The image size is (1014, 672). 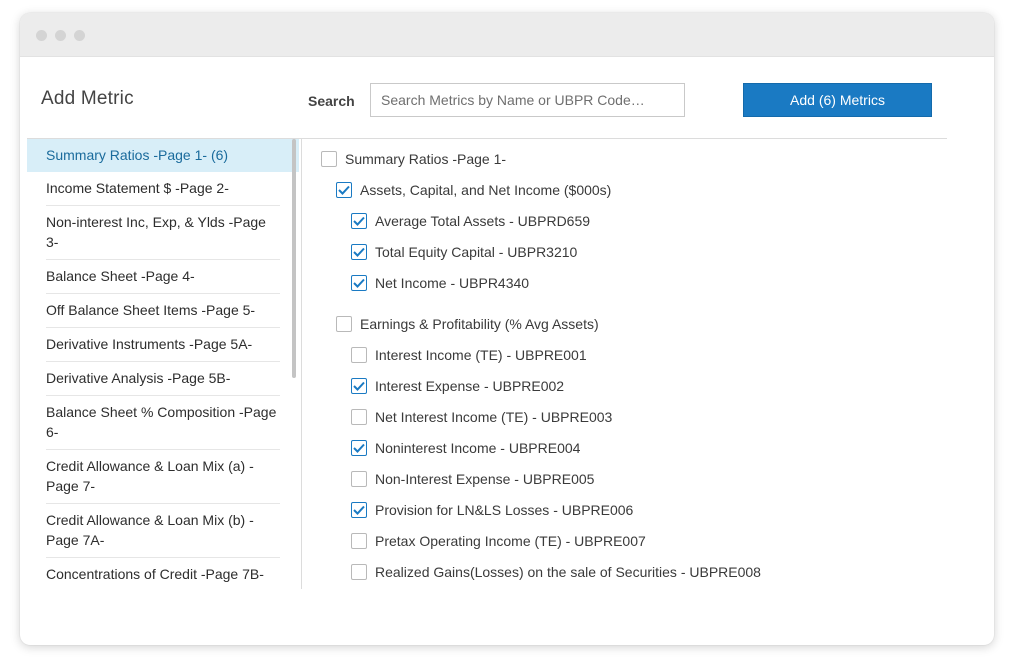 I want to click on metric-label: Net Income - UBPR4340, so click(x=452, y=283).